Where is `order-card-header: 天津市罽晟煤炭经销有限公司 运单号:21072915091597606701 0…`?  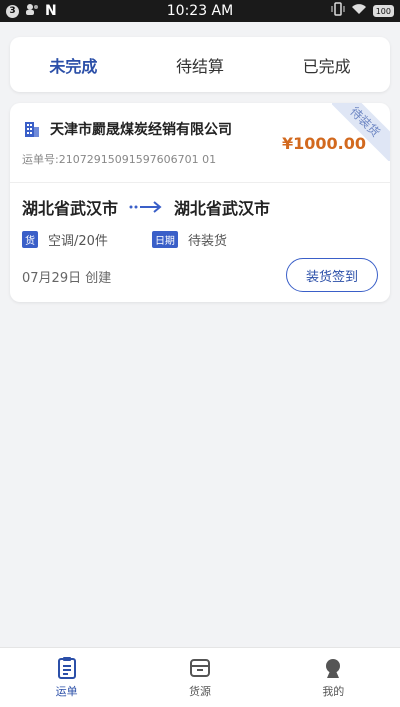
order-card-header: 天津市罽晟煤炭经销有限公司 运单号:21072915091597606701 0… is located at coordinates (200, 143).